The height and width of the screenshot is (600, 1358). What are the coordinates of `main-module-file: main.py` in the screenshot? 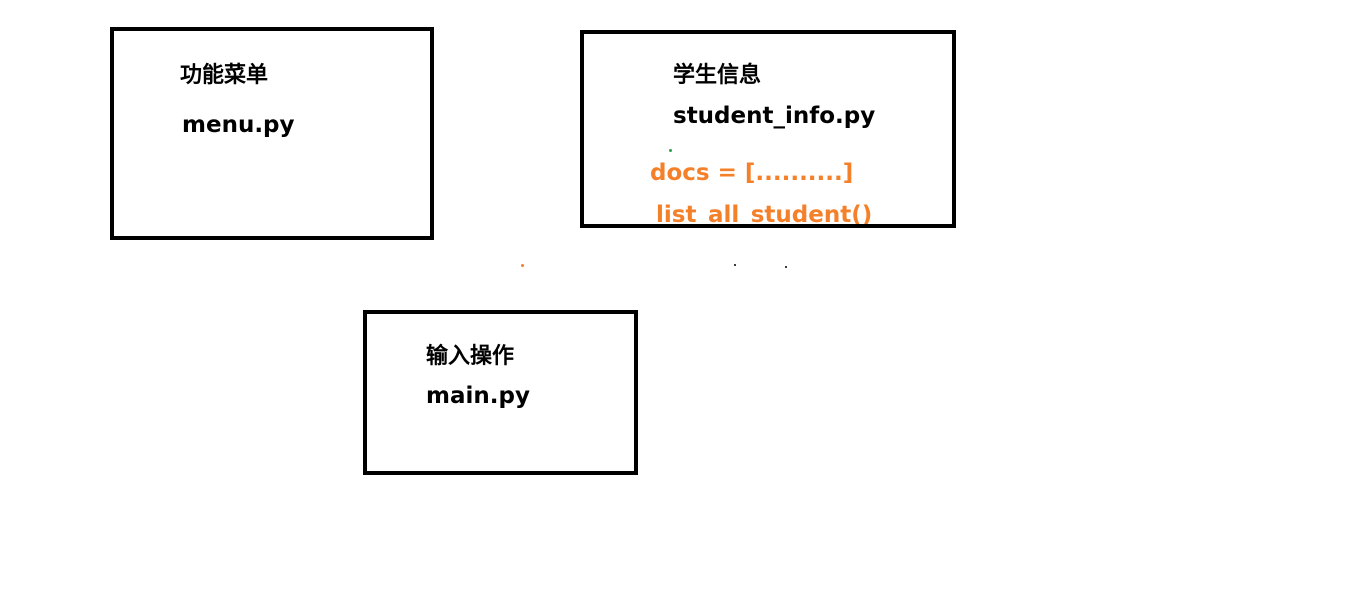 It's located at (478, 396).